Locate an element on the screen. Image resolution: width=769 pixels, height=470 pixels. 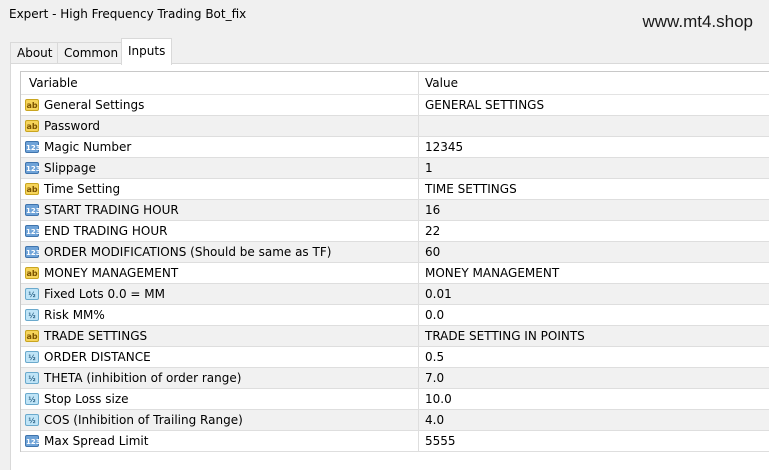
table-row: ½ Risk MM% 0.0 is located at coordinates (395, 315).